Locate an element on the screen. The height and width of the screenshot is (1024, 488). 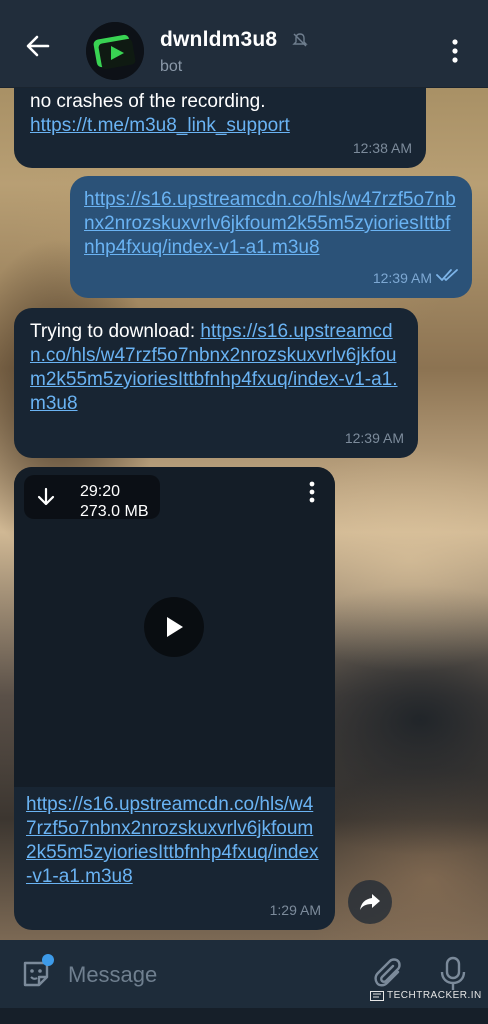
video-file-size: 273.0 MB is located at coordinates (114, 511).